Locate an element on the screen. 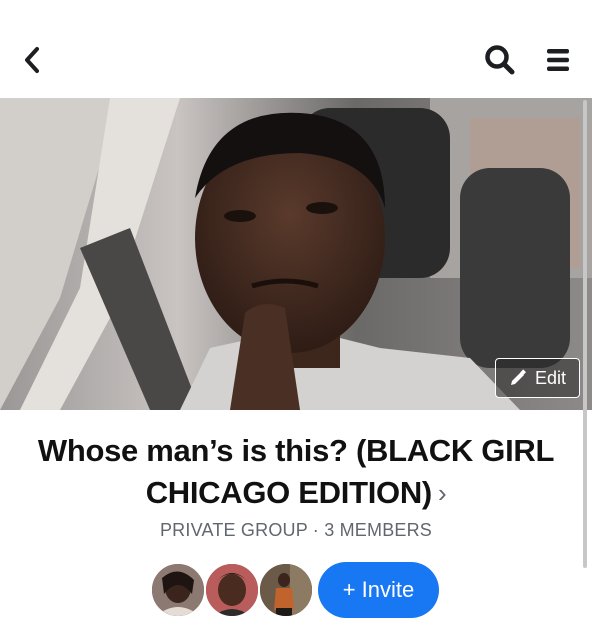 This screenshot has width=592, height=640. edit-cover-button: Edit is located at coordinates (537, 378).